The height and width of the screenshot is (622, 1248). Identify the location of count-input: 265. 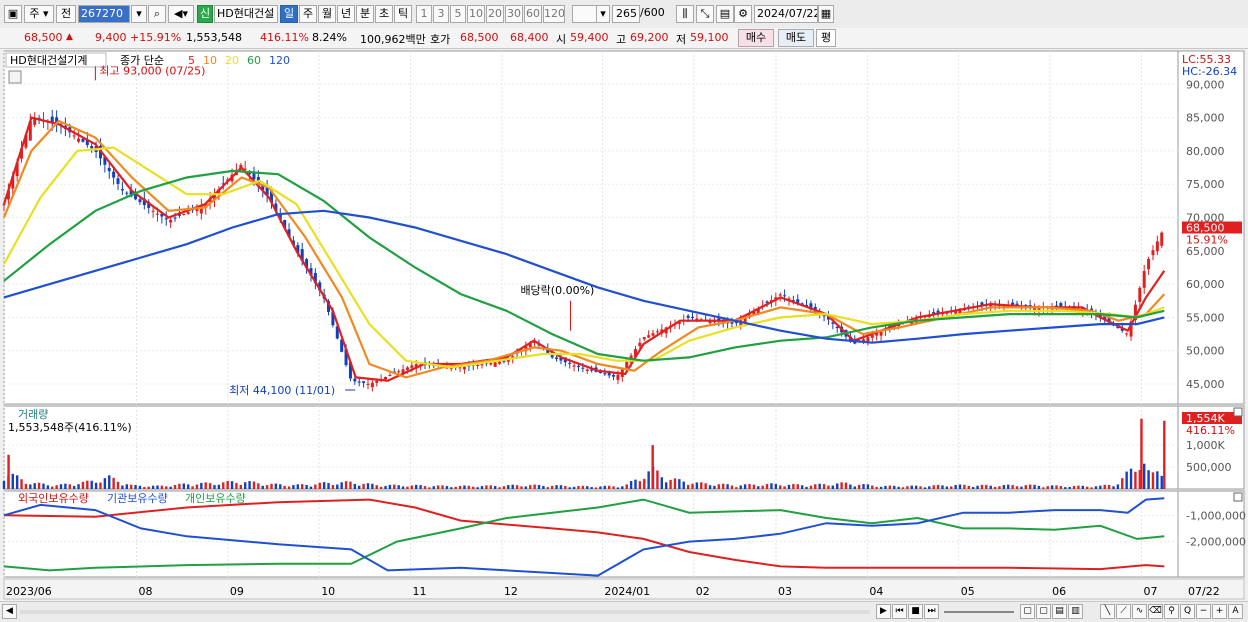
(626, 14).